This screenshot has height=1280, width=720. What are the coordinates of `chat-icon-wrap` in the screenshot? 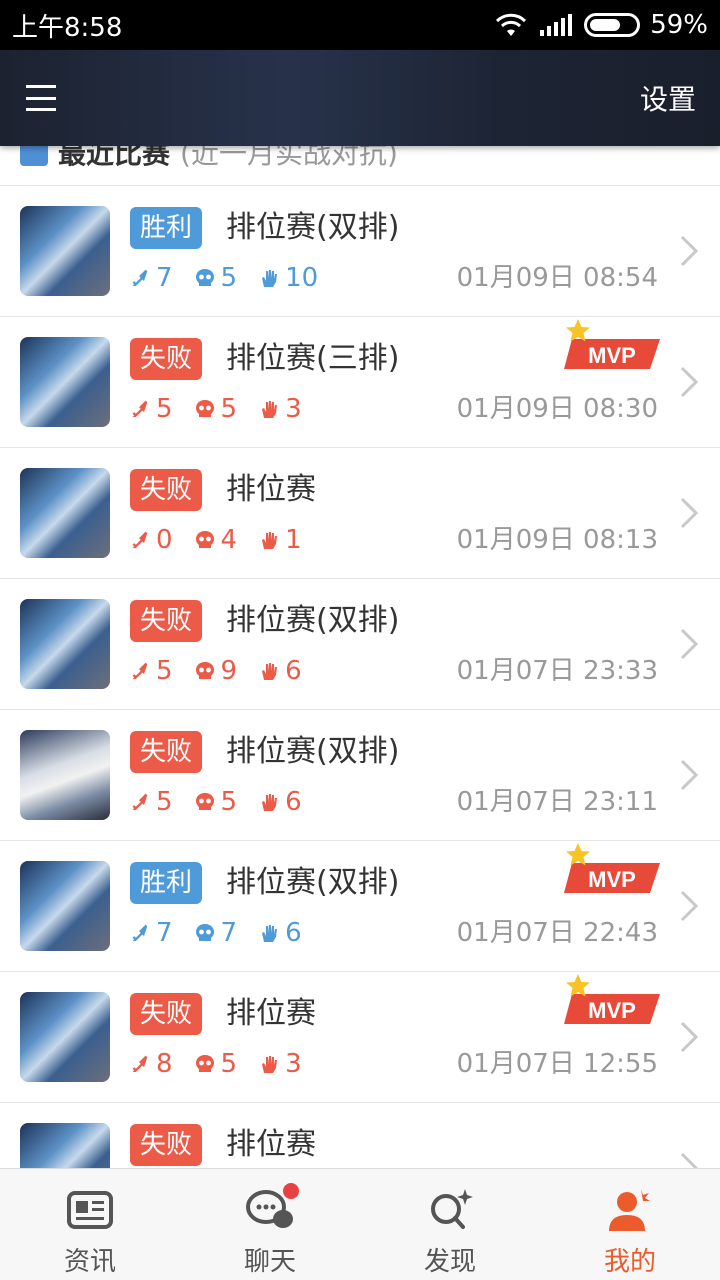 It's located at (272, 1208).